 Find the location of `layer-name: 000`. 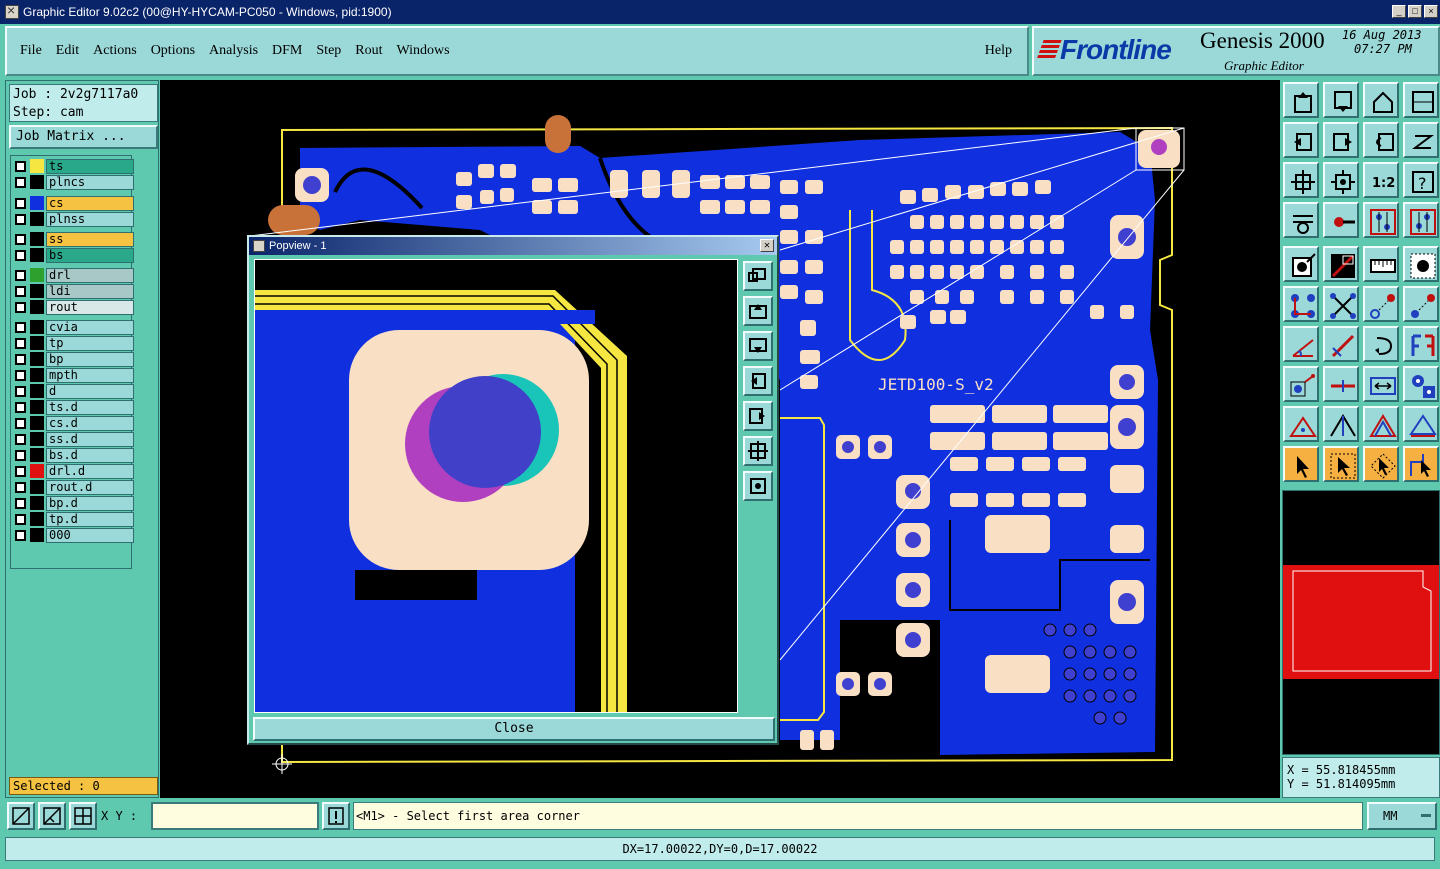

layer-name: 000 is located at coordinates (90, 535).